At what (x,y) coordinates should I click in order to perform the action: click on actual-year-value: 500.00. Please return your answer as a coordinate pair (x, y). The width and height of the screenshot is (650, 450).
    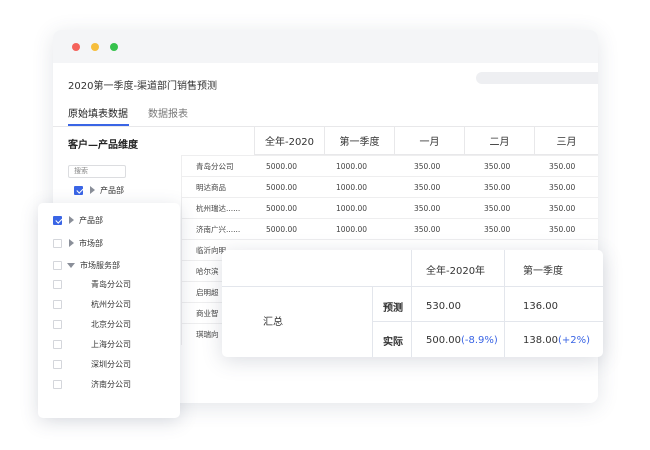
    Looking at the image, I should click on (443, 340).